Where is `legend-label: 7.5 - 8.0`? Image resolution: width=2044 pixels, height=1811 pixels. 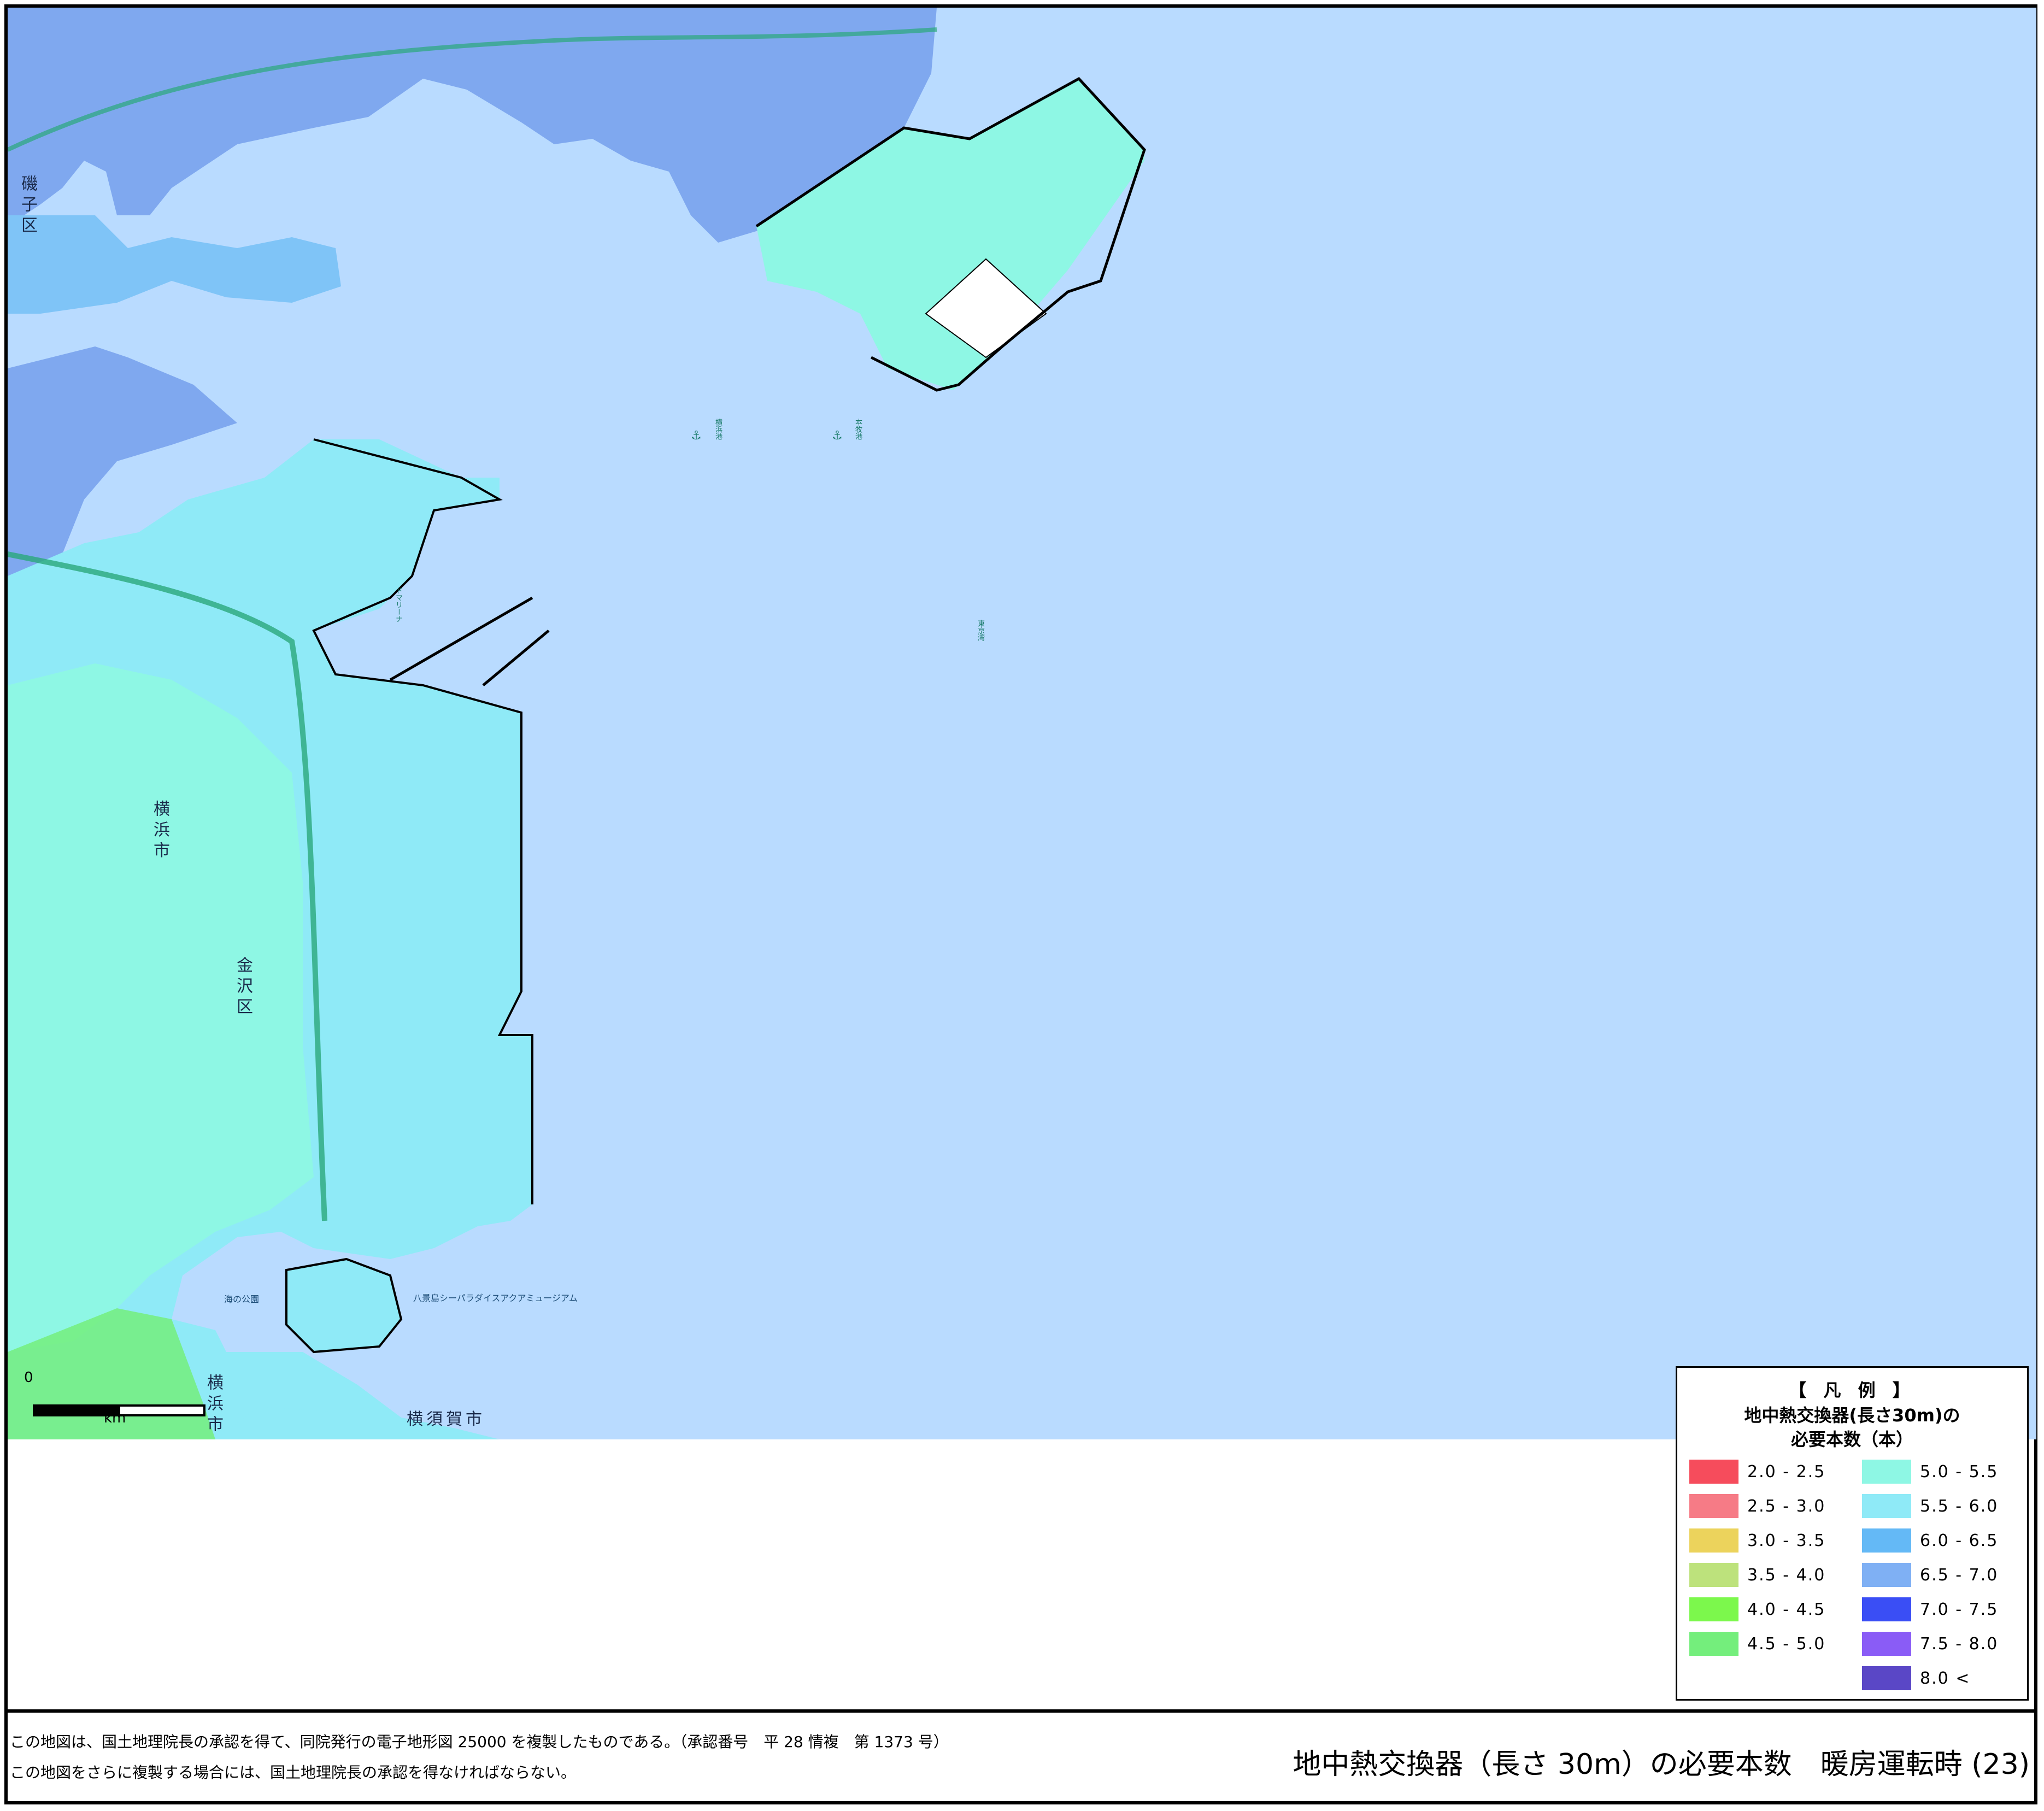
legend-label: 7.5 - 8.0 is located at coordinates (1959, 1644).